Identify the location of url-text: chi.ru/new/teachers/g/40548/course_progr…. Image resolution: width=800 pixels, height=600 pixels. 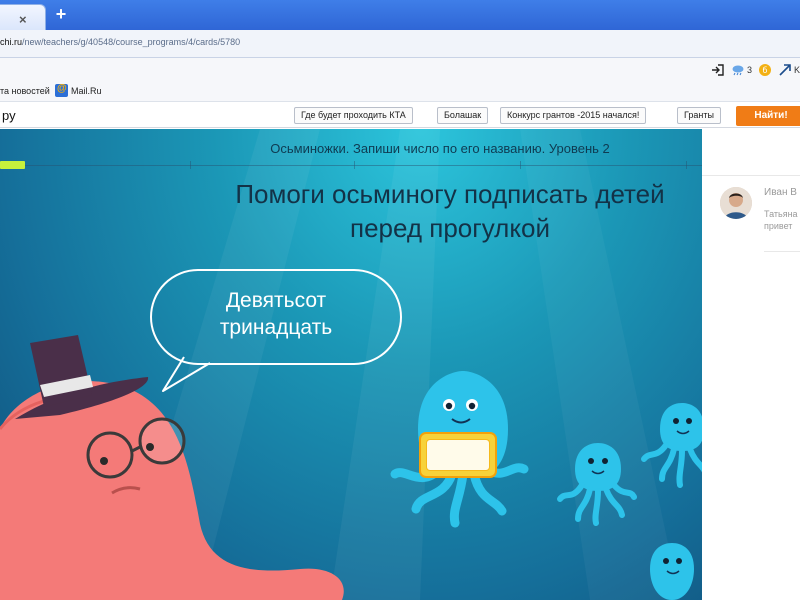
(120, 42).